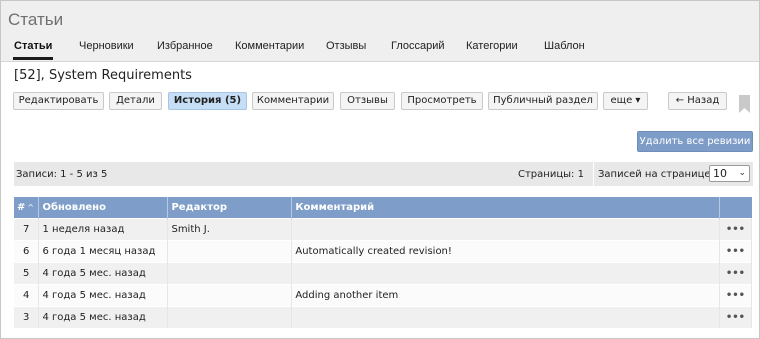 The height and width of the screenshot is (339, 760). What do you see at coordinates (27, 229) in the screenshot?
I see `row-number: 7` at bounding box center [27, 229].